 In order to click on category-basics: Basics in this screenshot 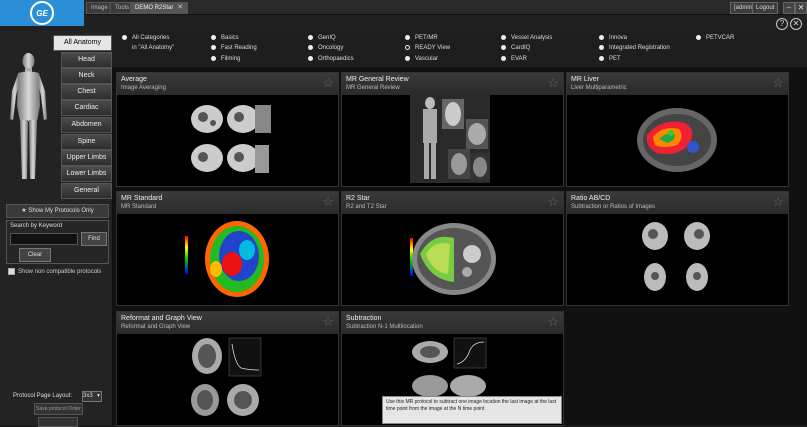, I will do `click(225, 38)`.